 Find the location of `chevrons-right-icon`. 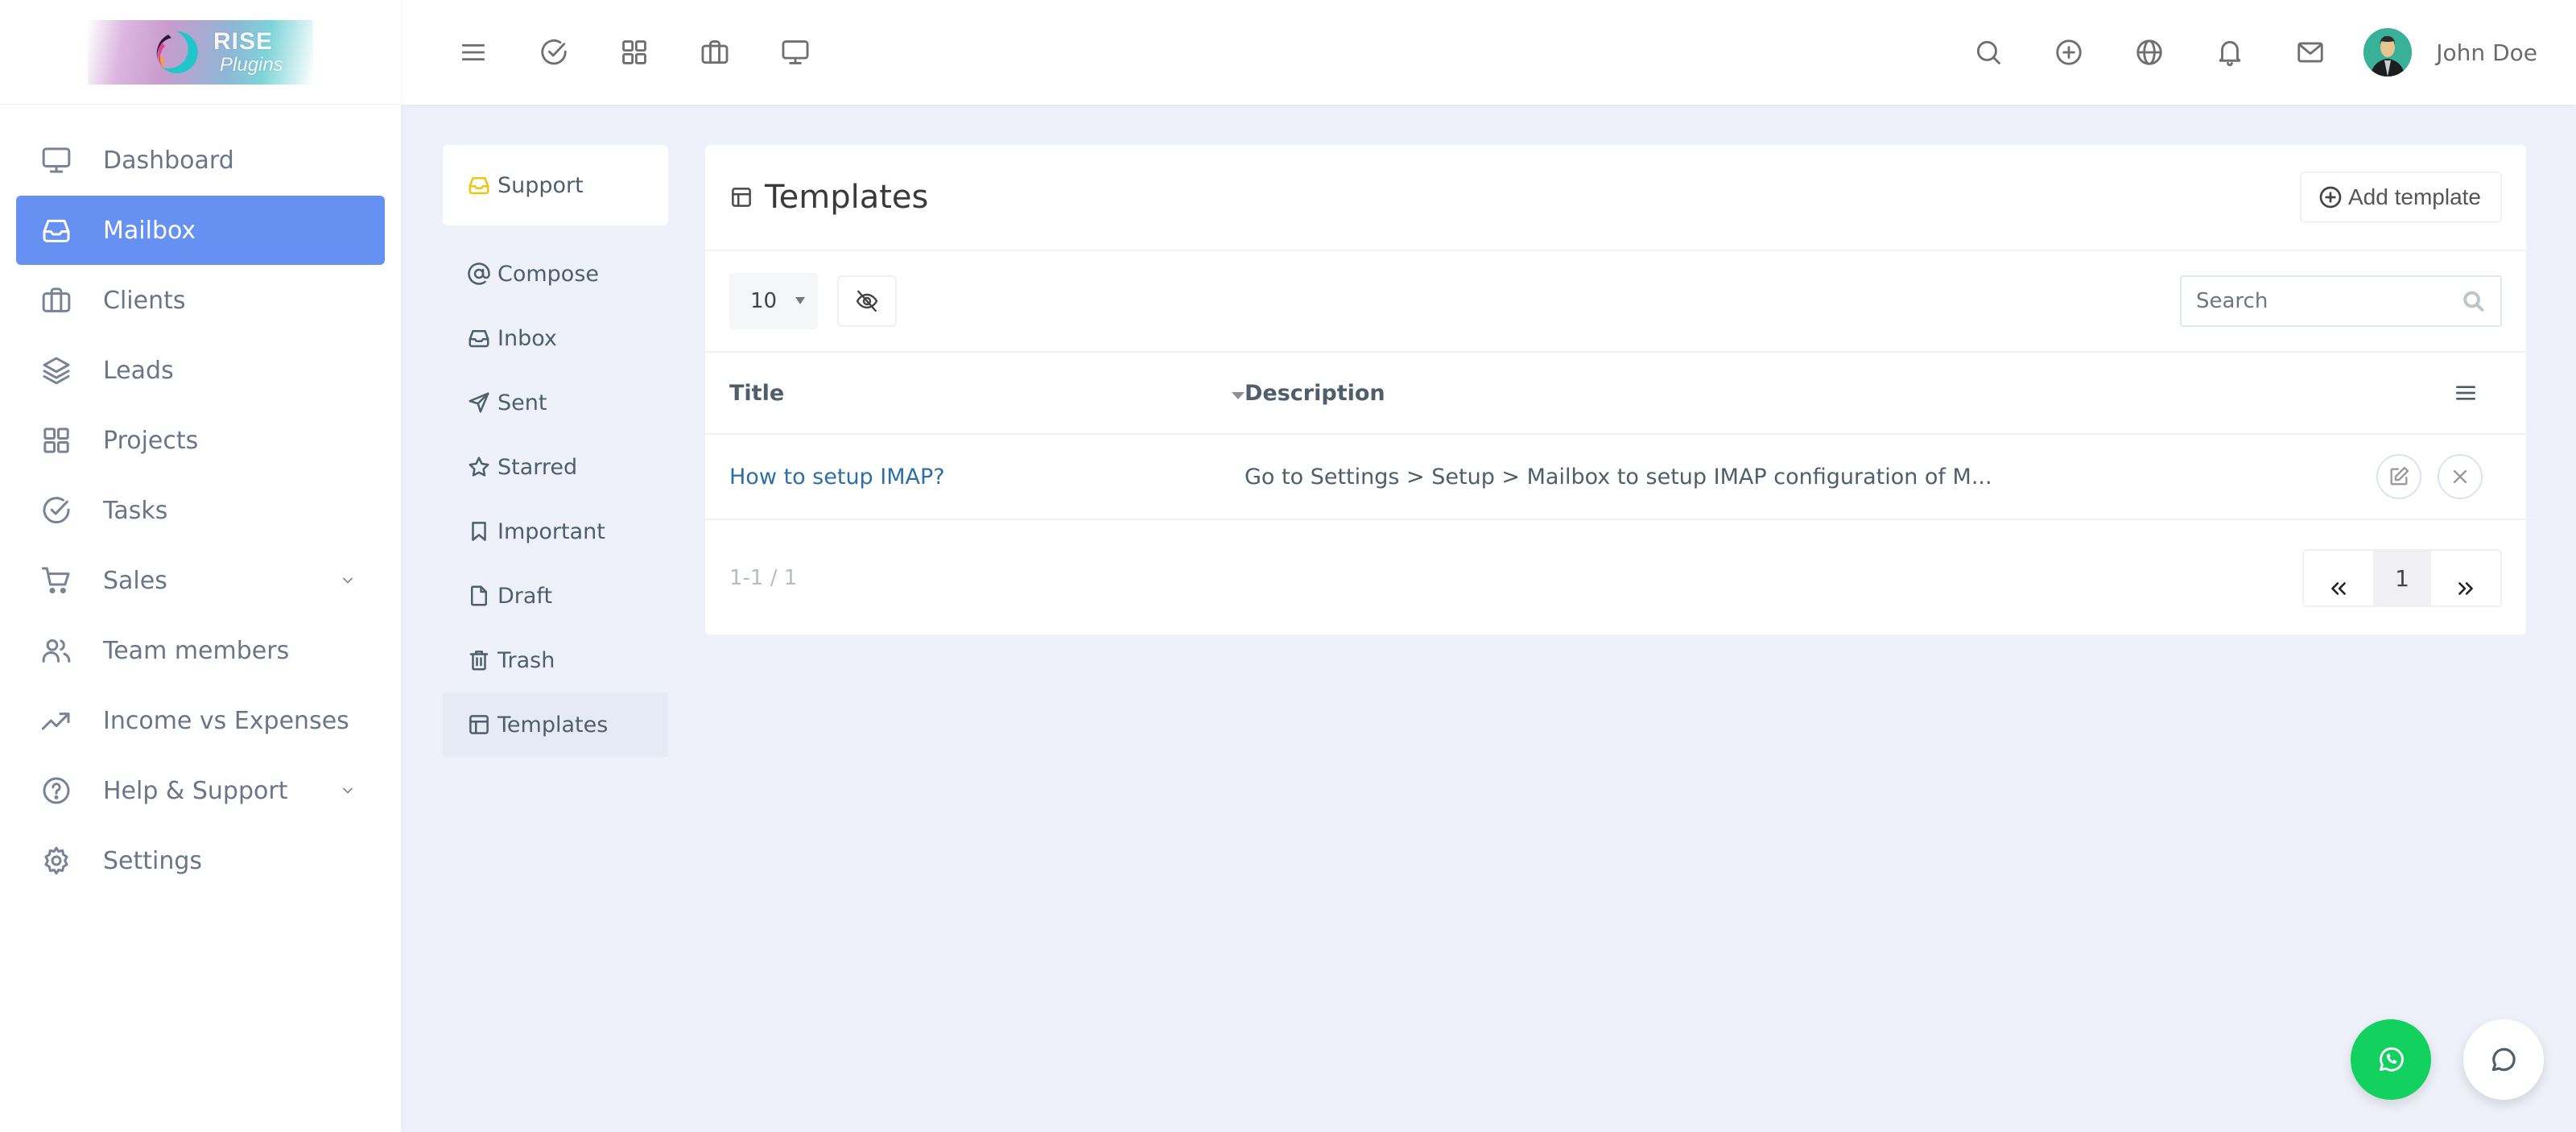

chevrons-right-icon is located at coordinates (2465, 588).